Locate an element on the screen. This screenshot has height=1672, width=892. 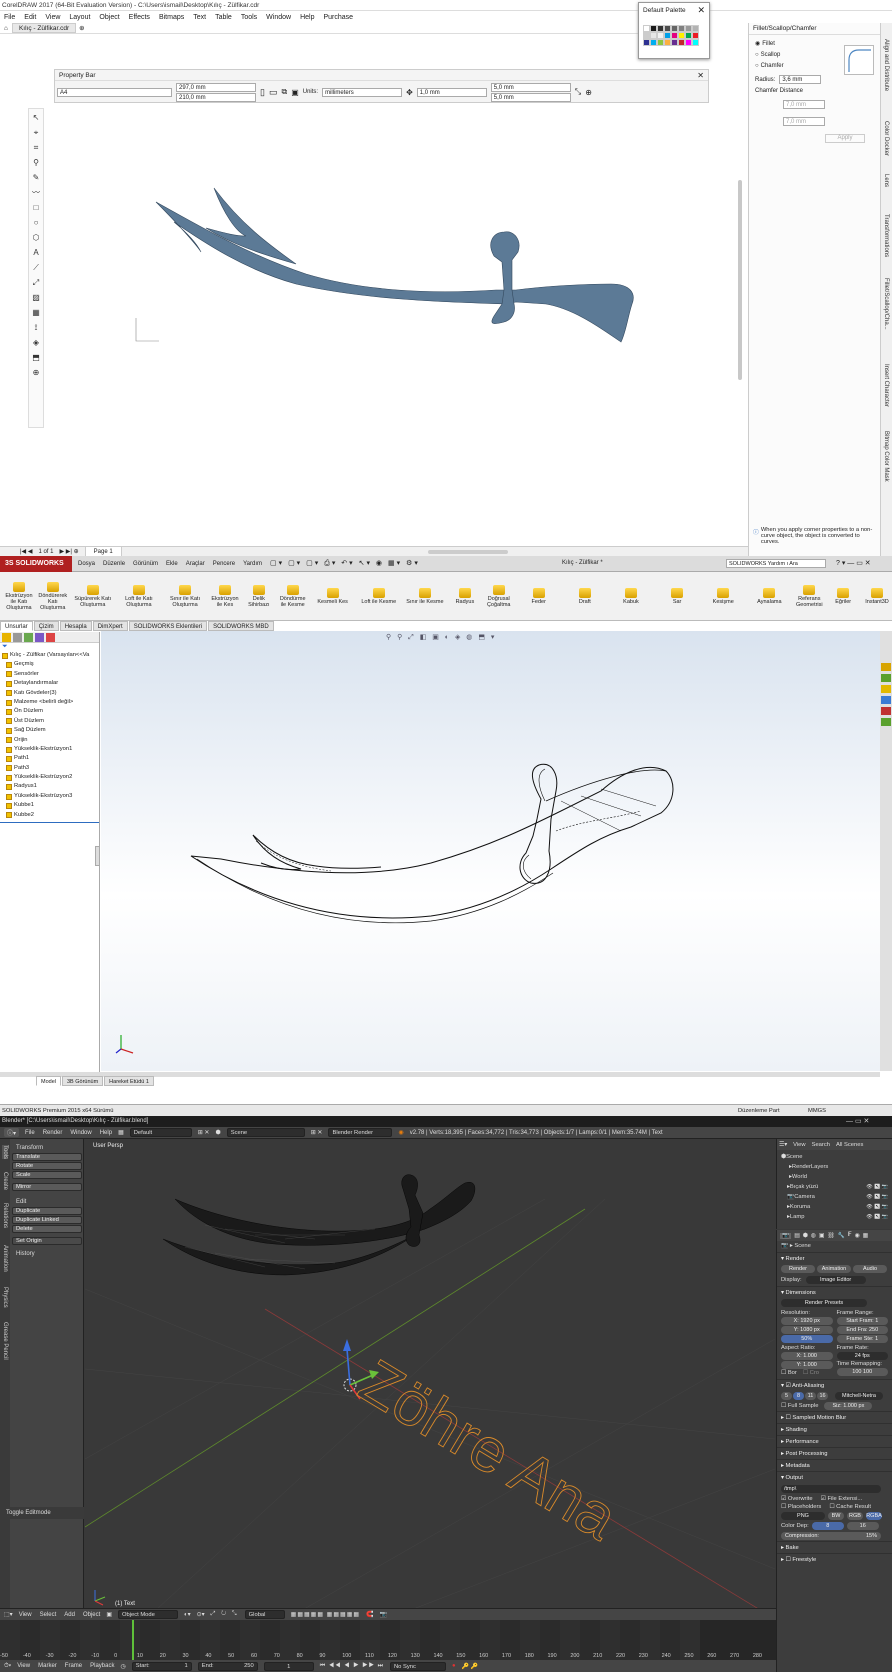
ribbon-eg-riler: Eğriler is located at coordinates (843, 596).